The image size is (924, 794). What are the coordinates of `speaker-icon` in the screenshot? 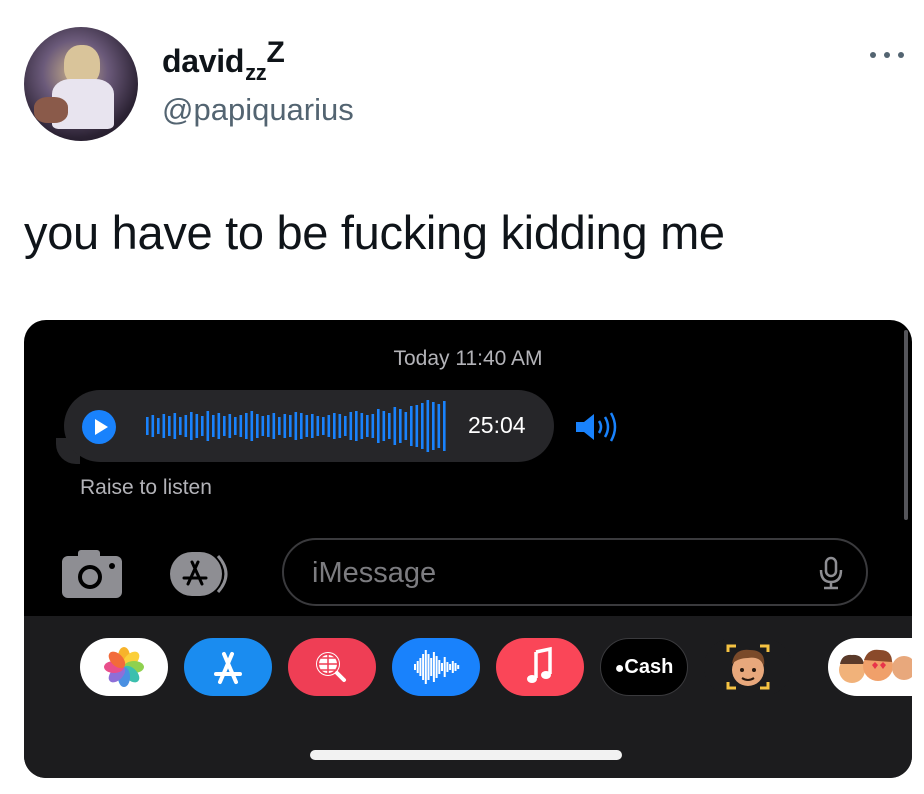 It's located at (602, 427).